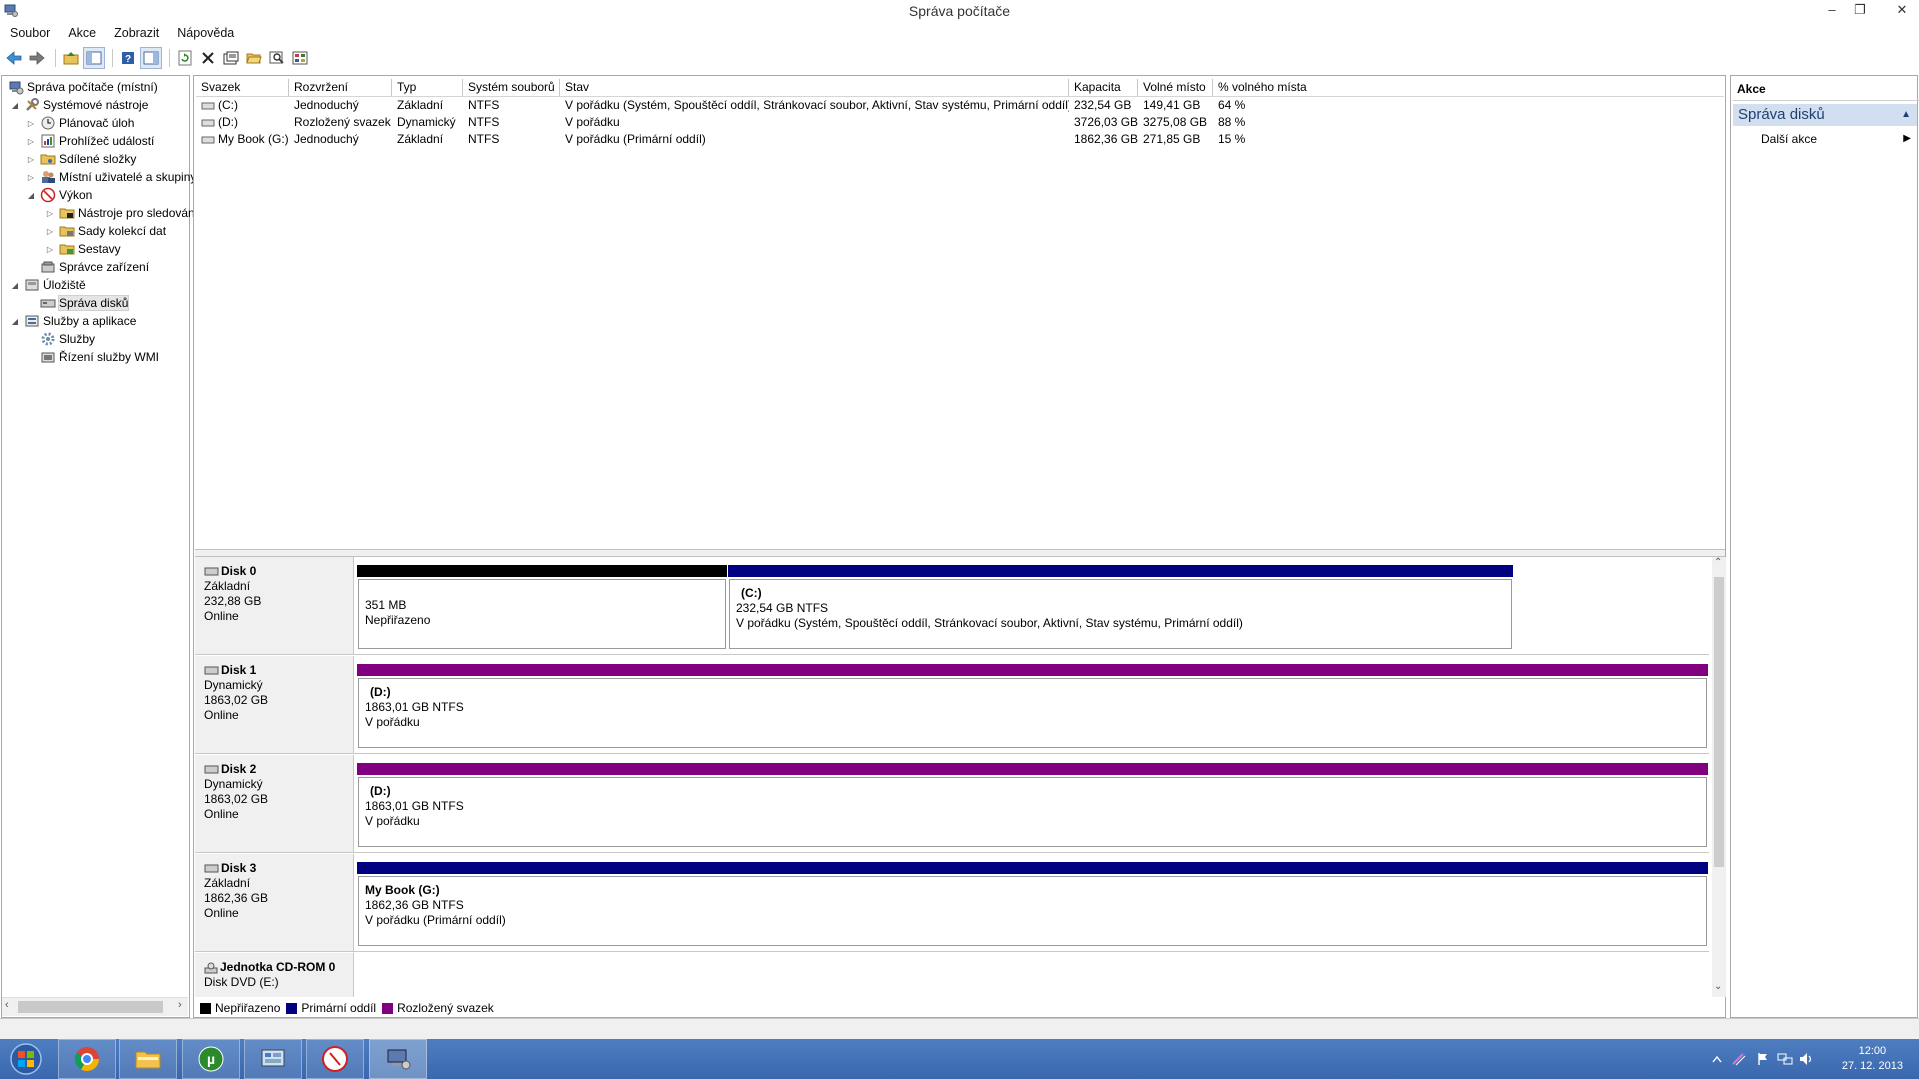  Describe the element at coordinates (274, 975) in the screenshot. I see `cdrom-info: Jednotka CD-ROM 0 Disk DVD (E:)` at that location.